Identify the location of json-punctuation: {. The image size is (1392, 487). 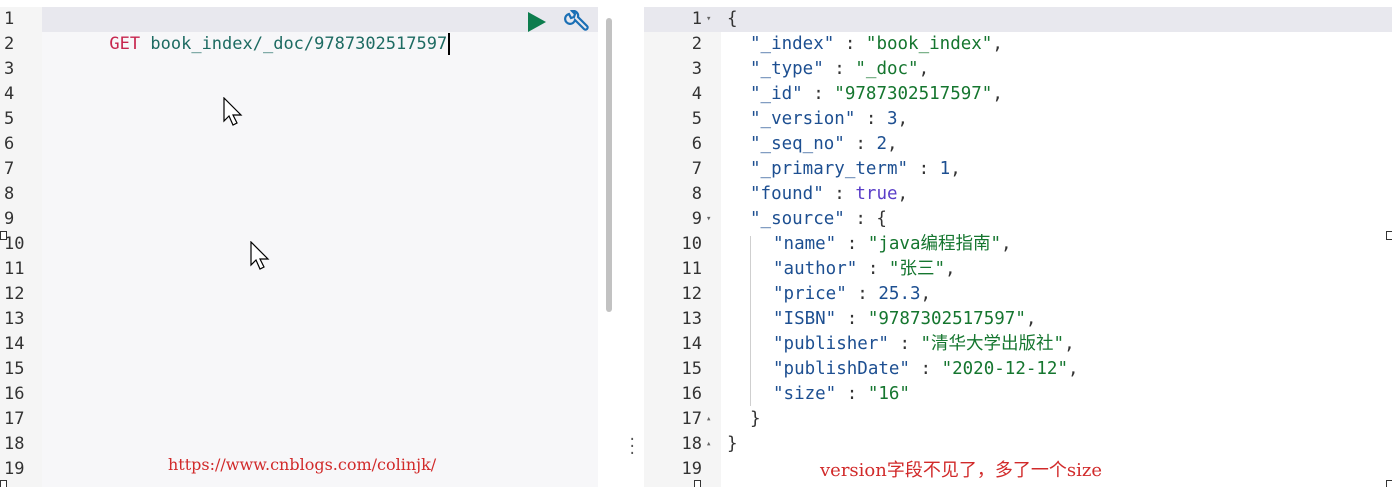
(732, 19).